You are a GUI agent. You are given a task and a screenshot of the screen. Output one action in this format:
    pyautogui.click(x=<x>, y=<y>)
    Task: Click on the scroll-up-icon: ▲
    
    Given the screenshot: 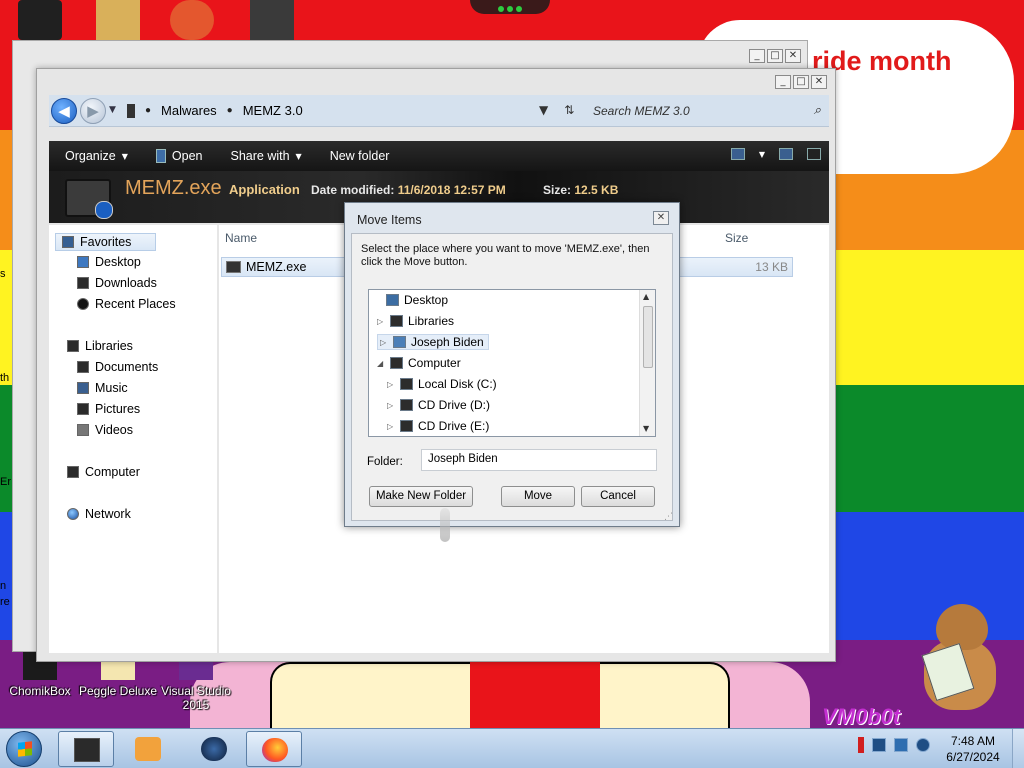 What is the action you would take?
    pyautogui.click(x=646, y=296)
    